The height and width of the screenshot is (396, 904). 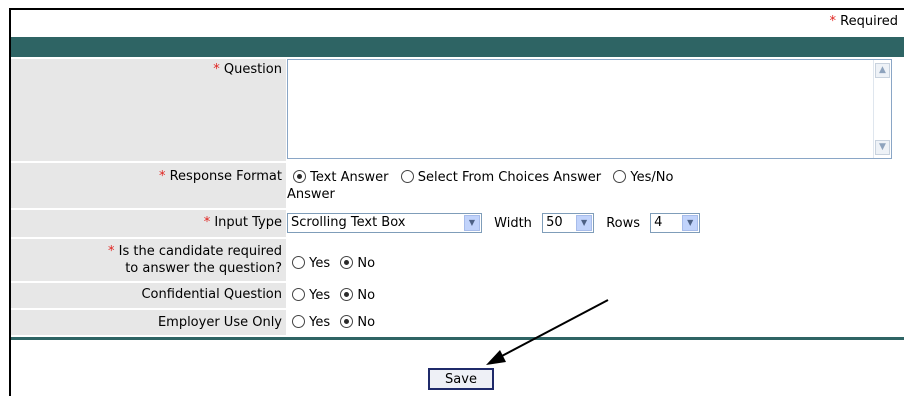 I want to click on save-button: Save, so click(x=461, y=379).